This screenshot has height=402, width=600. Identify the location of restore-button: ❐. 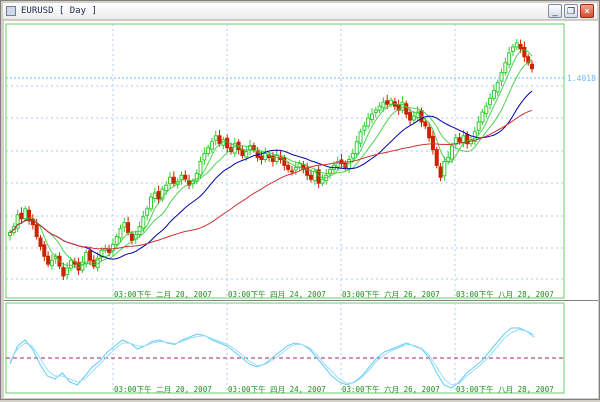
(571, 11).